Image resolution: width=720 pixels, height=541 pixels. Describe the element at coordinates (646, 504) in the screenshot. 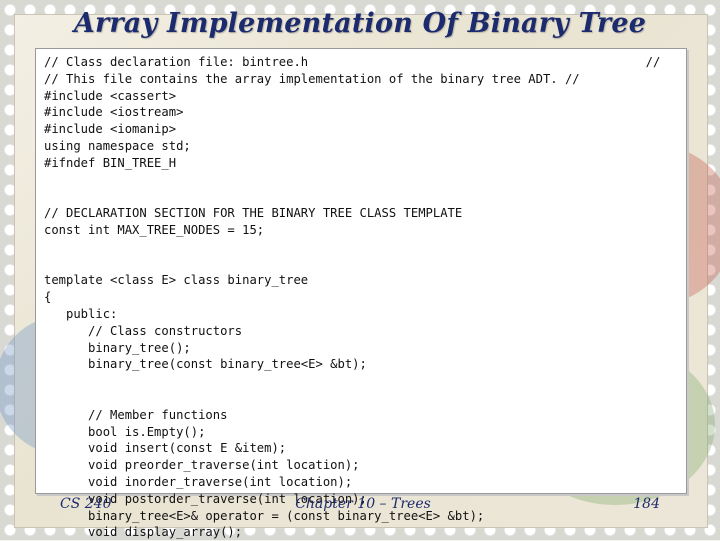

I see `footer-page-number: 184` at that location.